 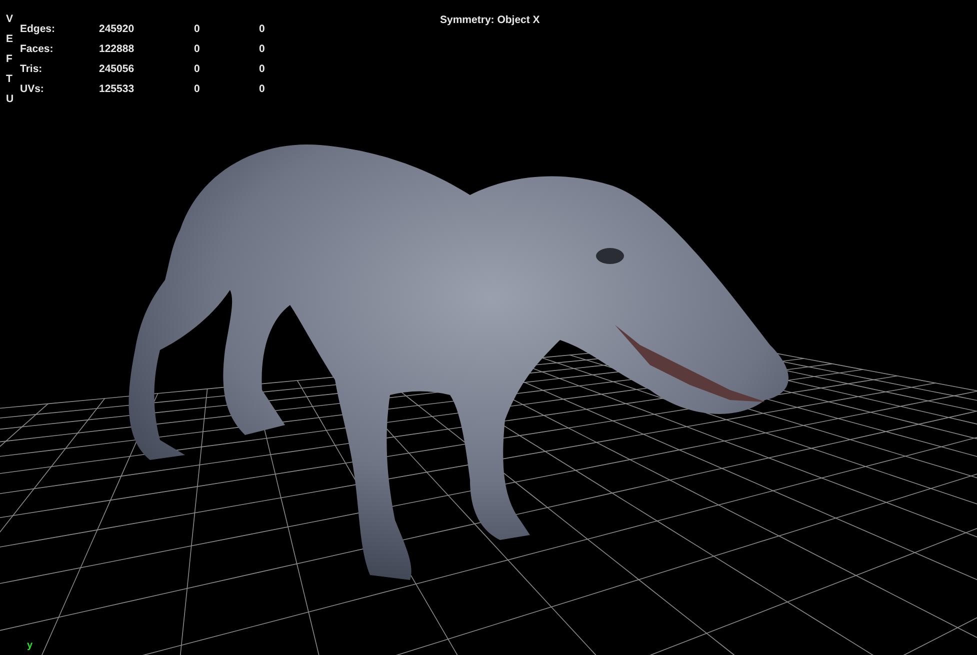 I want to click on axis-label: y, so click(x=30, y=645).